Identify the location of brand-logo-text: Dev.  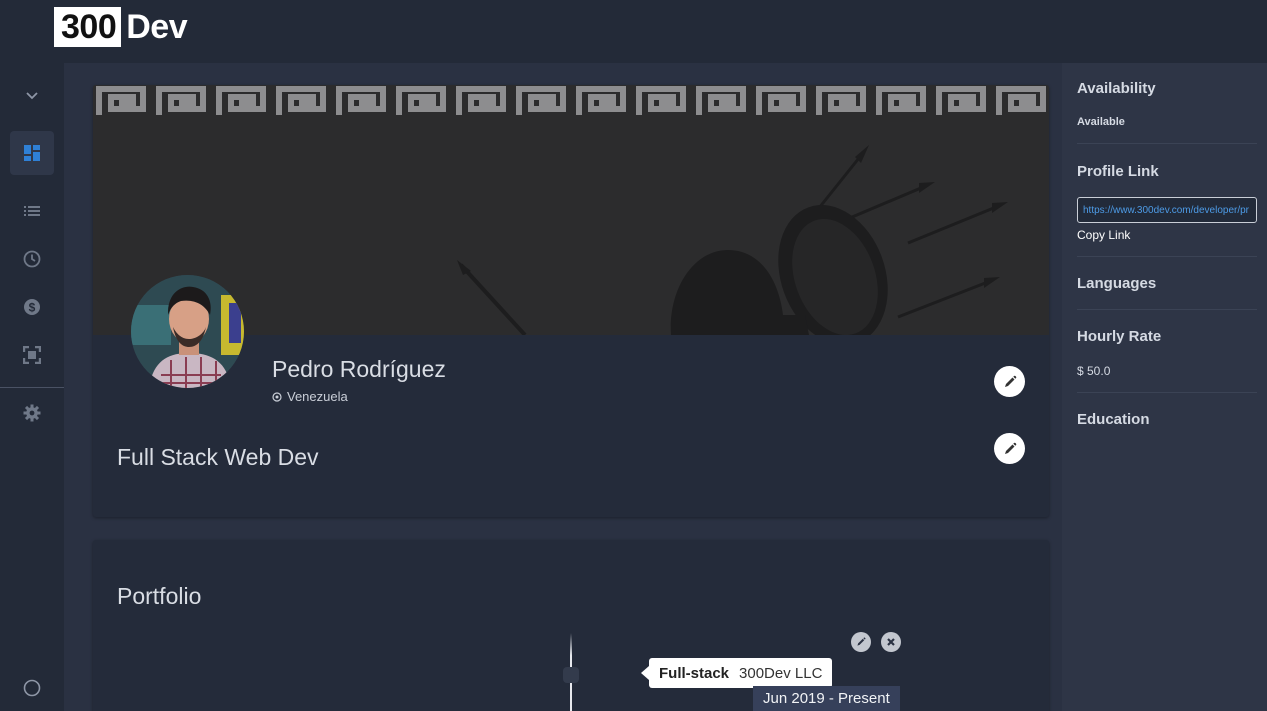
(157, 26).